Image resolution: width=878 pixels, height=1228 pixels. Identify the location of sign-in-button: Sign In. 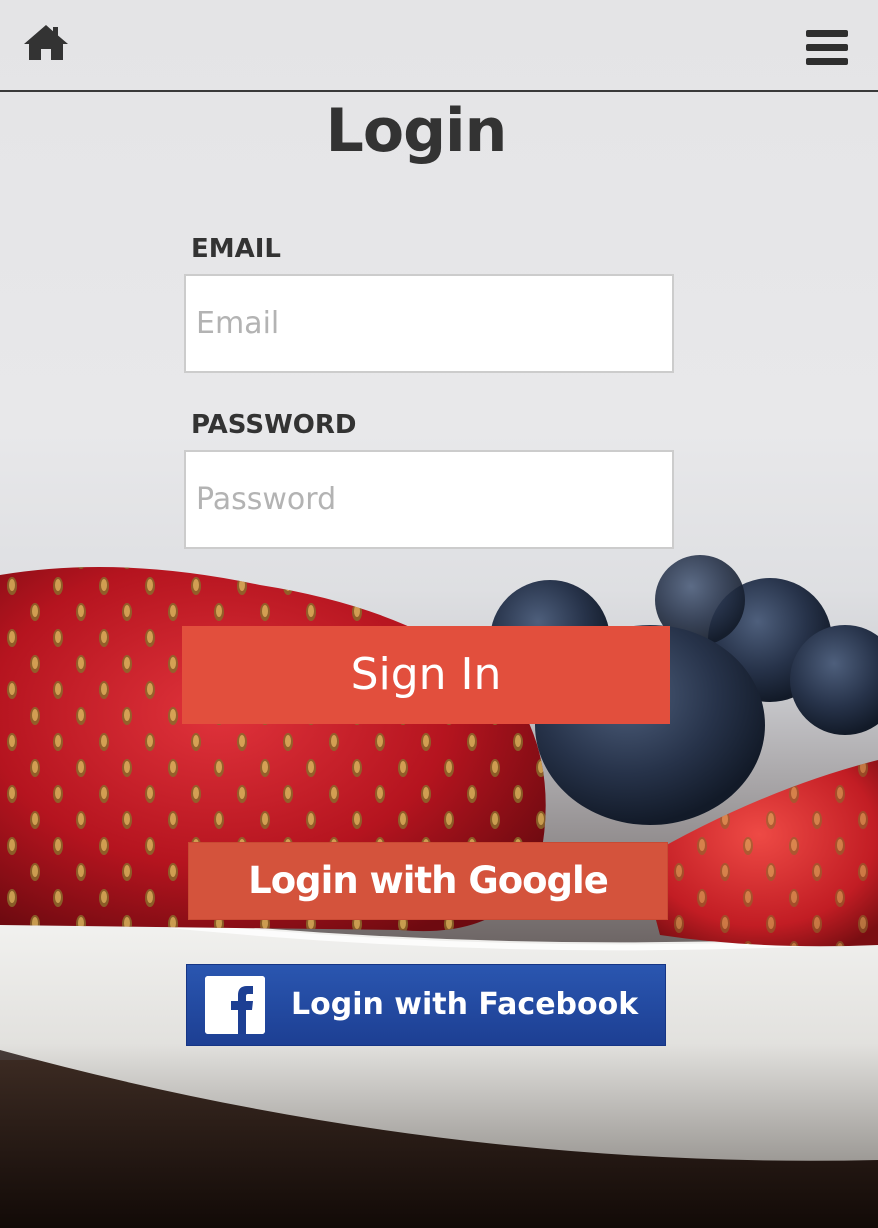
(426, 675).